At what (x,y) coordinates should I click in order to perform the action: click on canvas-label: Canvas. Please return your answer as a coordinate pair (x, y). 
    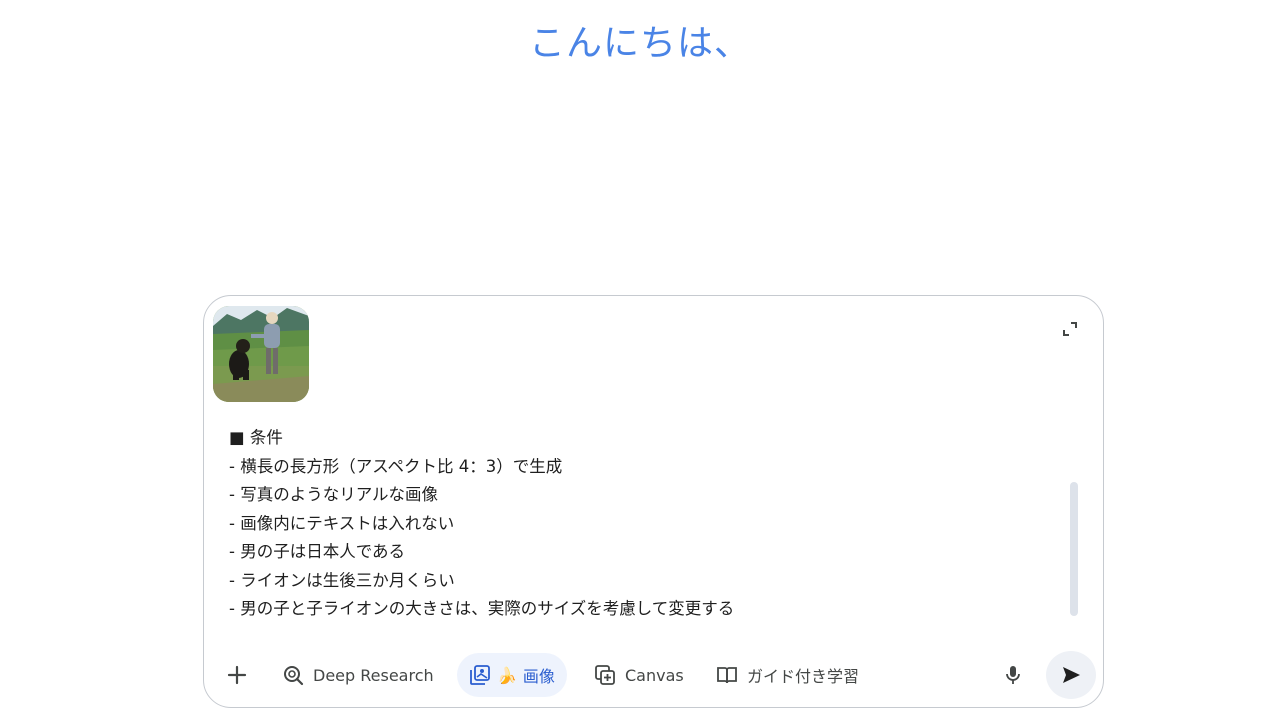
    Looking at the image, I should click on (654, 675).